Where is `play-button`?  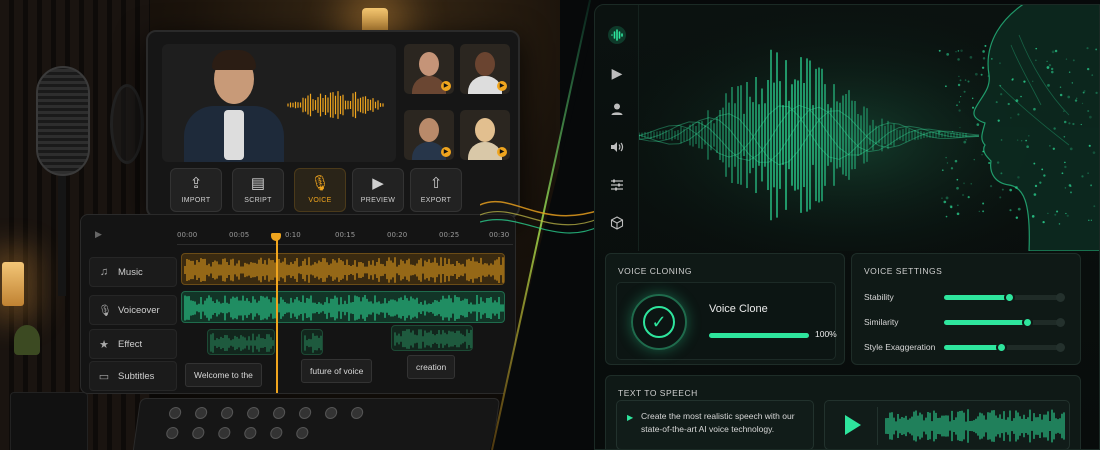 play-button is located at coordinates (853, 425).